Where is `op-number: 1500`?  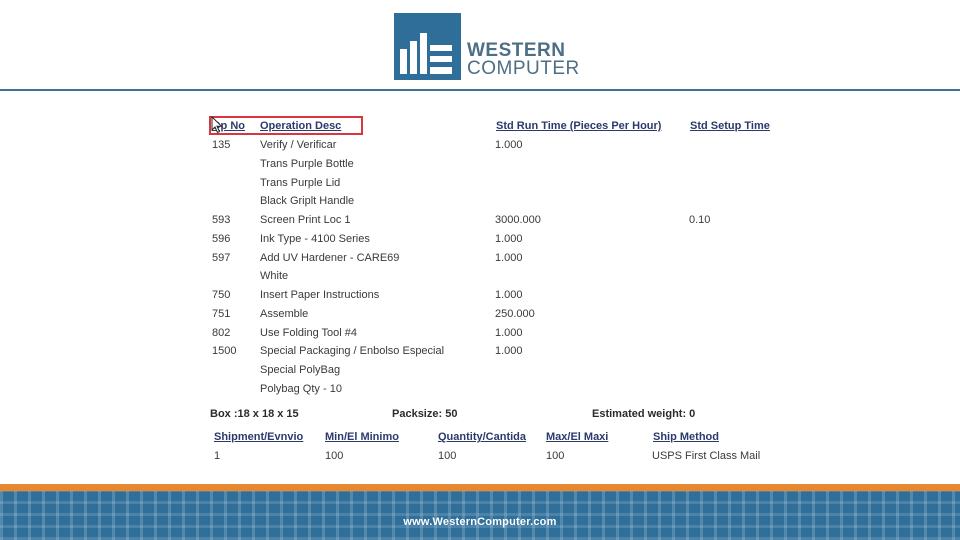
op-number: 1500 is located at coordinates (224, 351).